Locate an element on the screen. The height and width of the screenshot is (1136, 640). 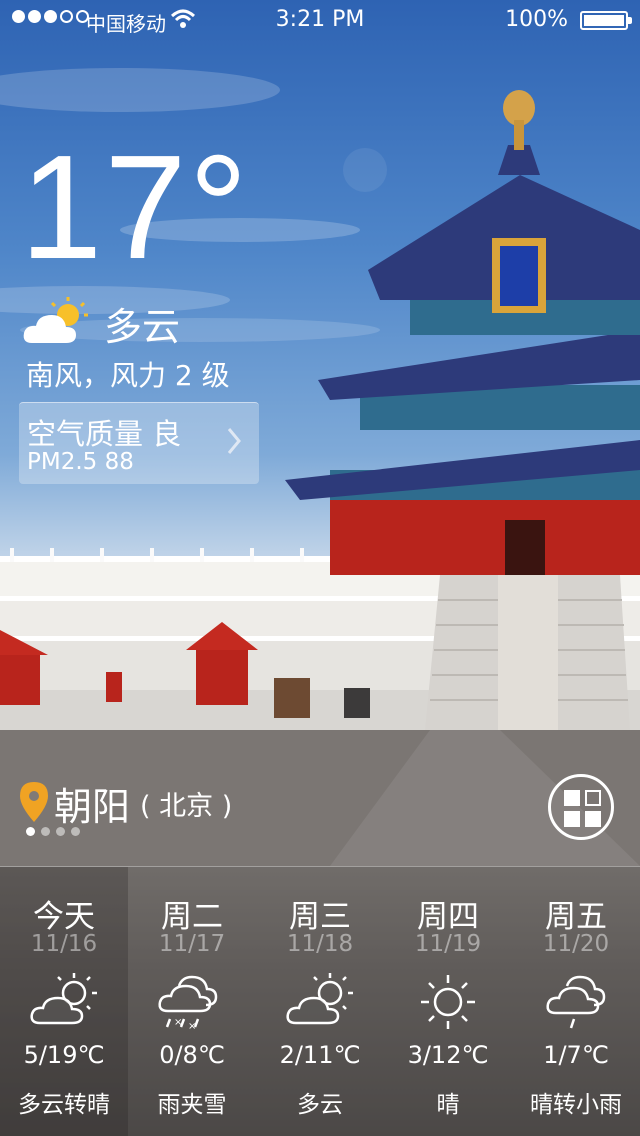
air-quality-card: 空气质量 良 PM2.5 88 is located at coordinates (139, 443).